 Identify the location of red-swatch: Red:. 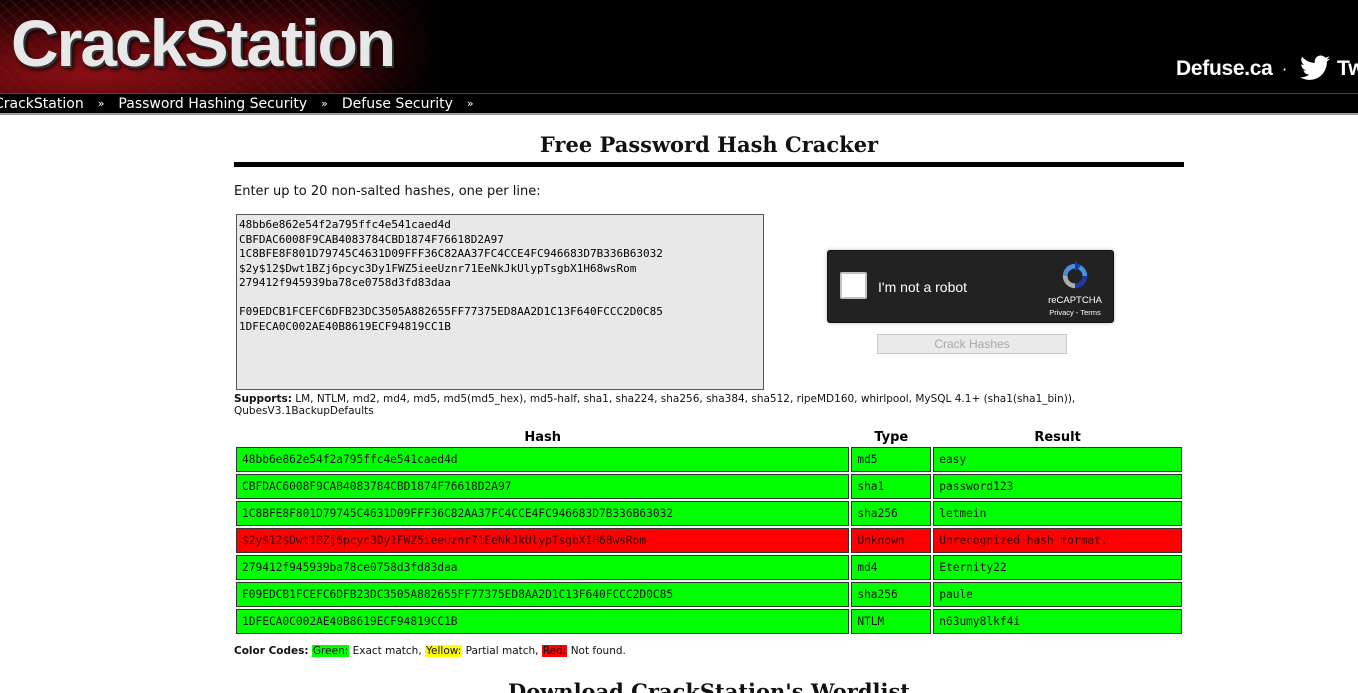
(554, 651).